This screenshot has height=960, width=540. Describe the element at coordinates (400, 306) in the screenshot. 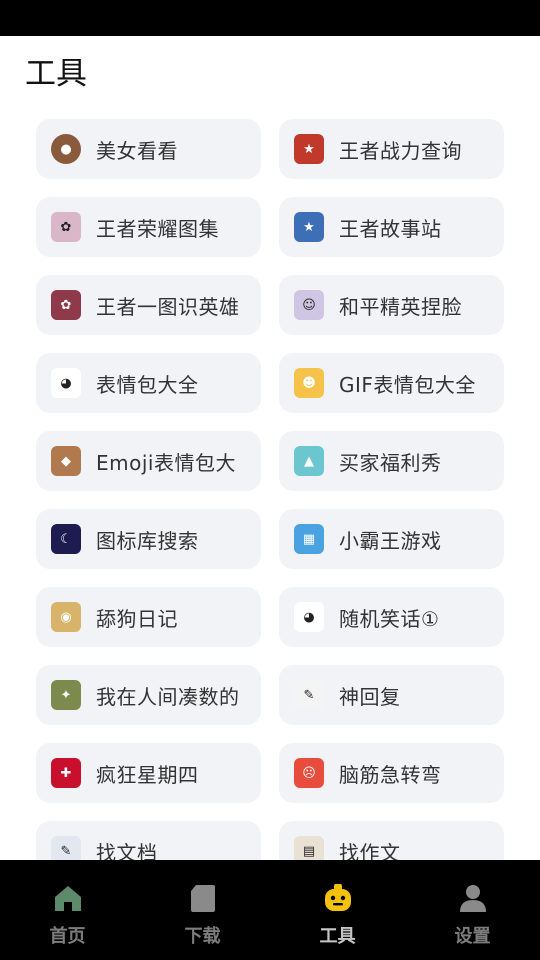

I see `tool-label: 和平精英捏脸` at that location.